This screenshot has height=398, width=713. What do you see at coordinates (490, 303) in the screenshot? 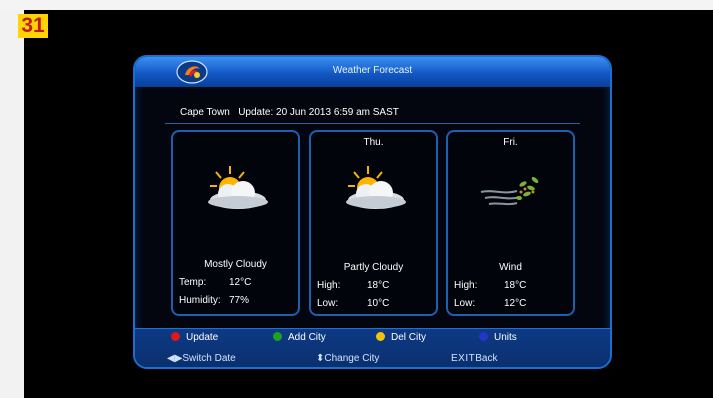
I see `low-row: Low: 12°C` at bounding box center [490, 303].